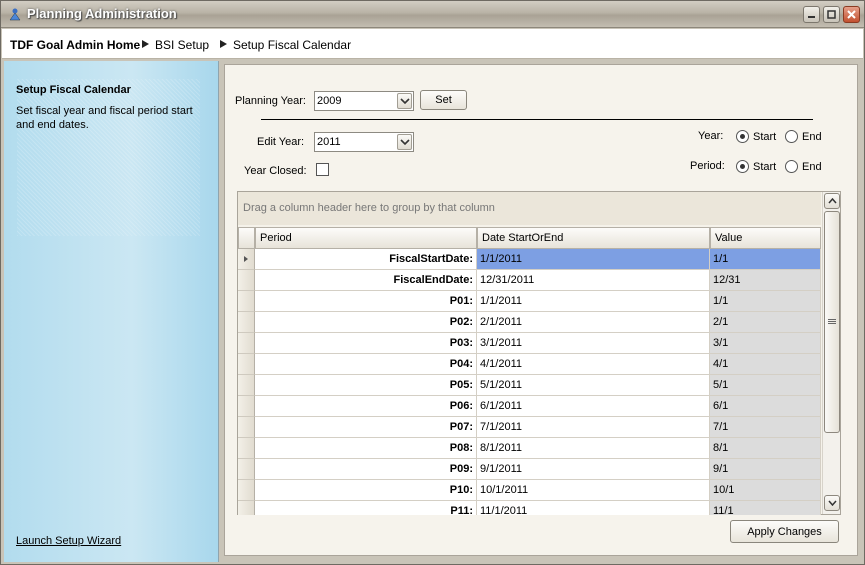 The height and width of the screenshot is (565, 865). What do you see at coordinates (765, 406) in the screenshot?
I see `value-cell: 6/1` at bounding box center [765, 406].